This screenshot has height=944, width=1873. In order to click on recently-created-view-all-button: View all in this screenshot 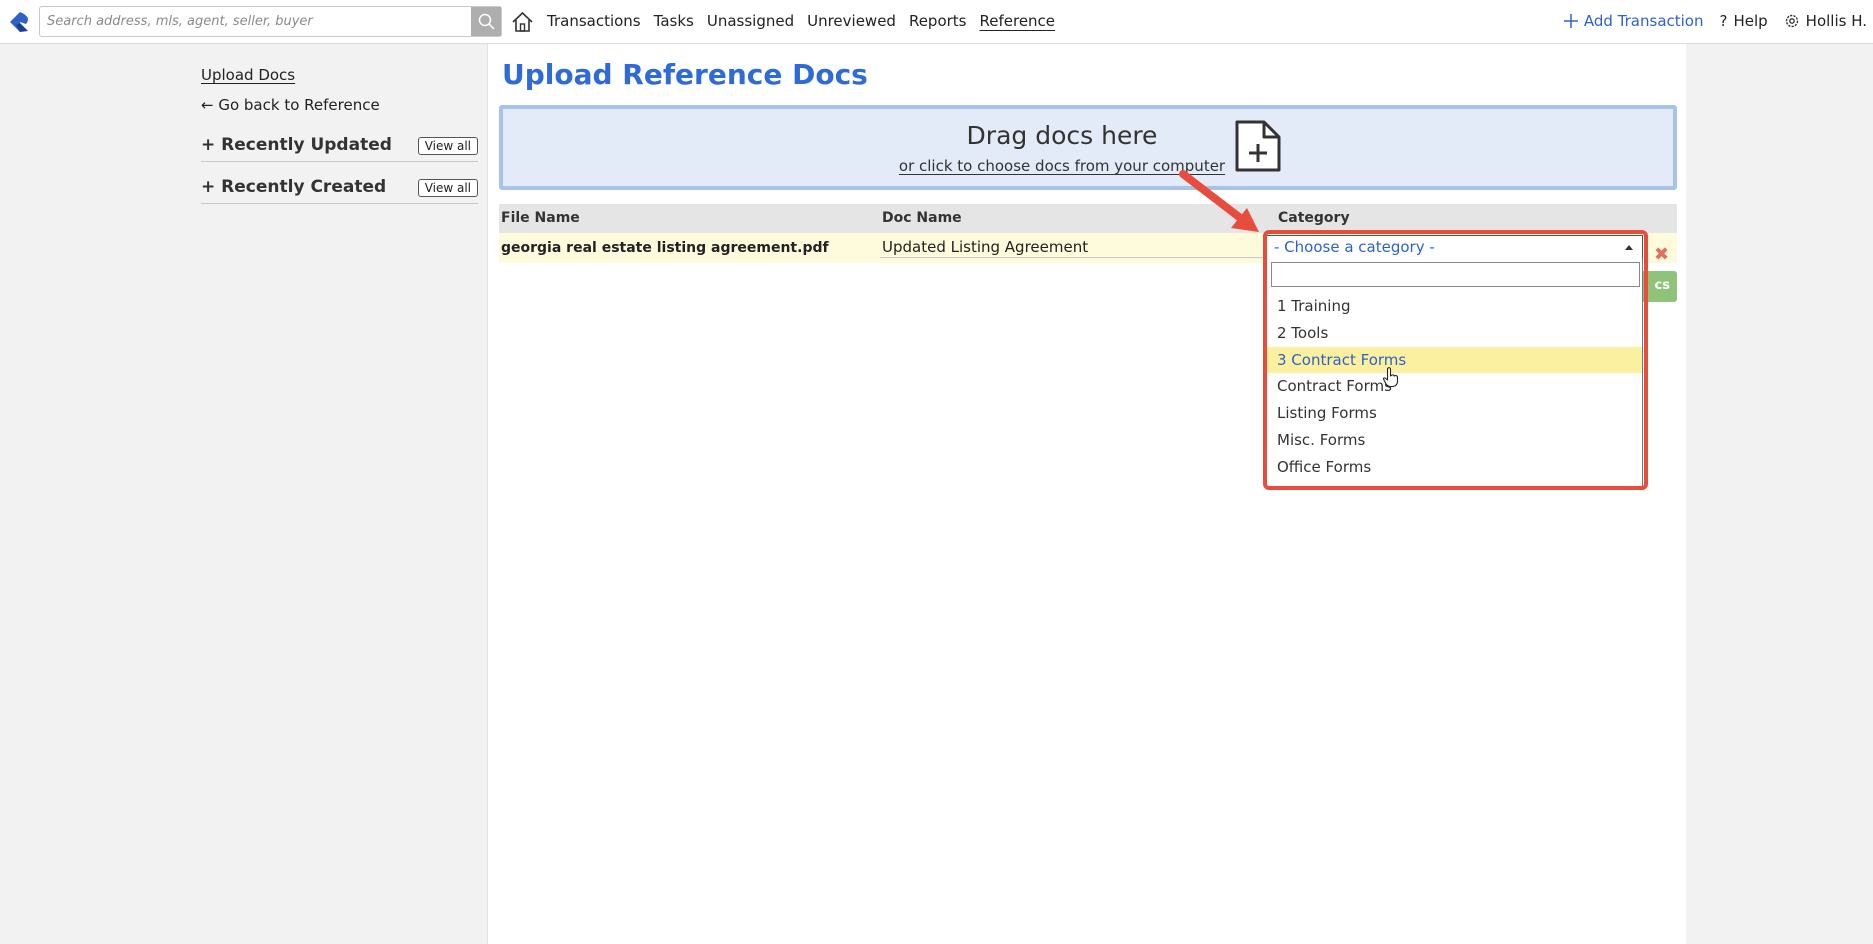, I will do `click(447, 188)`.